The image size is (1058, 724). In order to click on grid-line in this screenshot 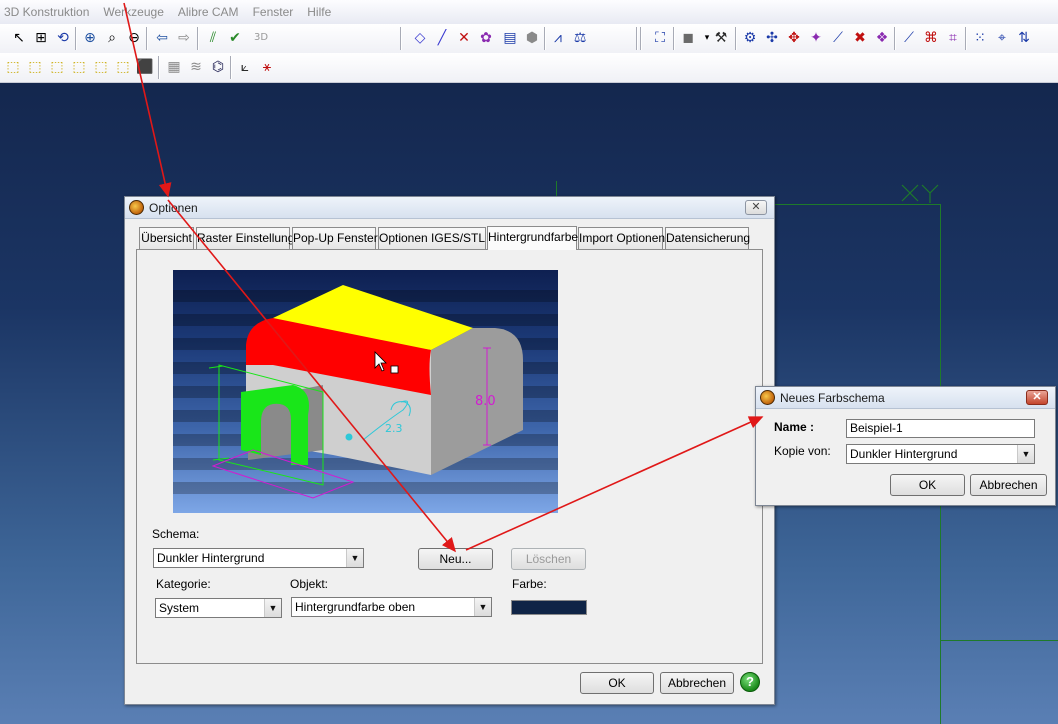, I will do `click(999, 640)`.